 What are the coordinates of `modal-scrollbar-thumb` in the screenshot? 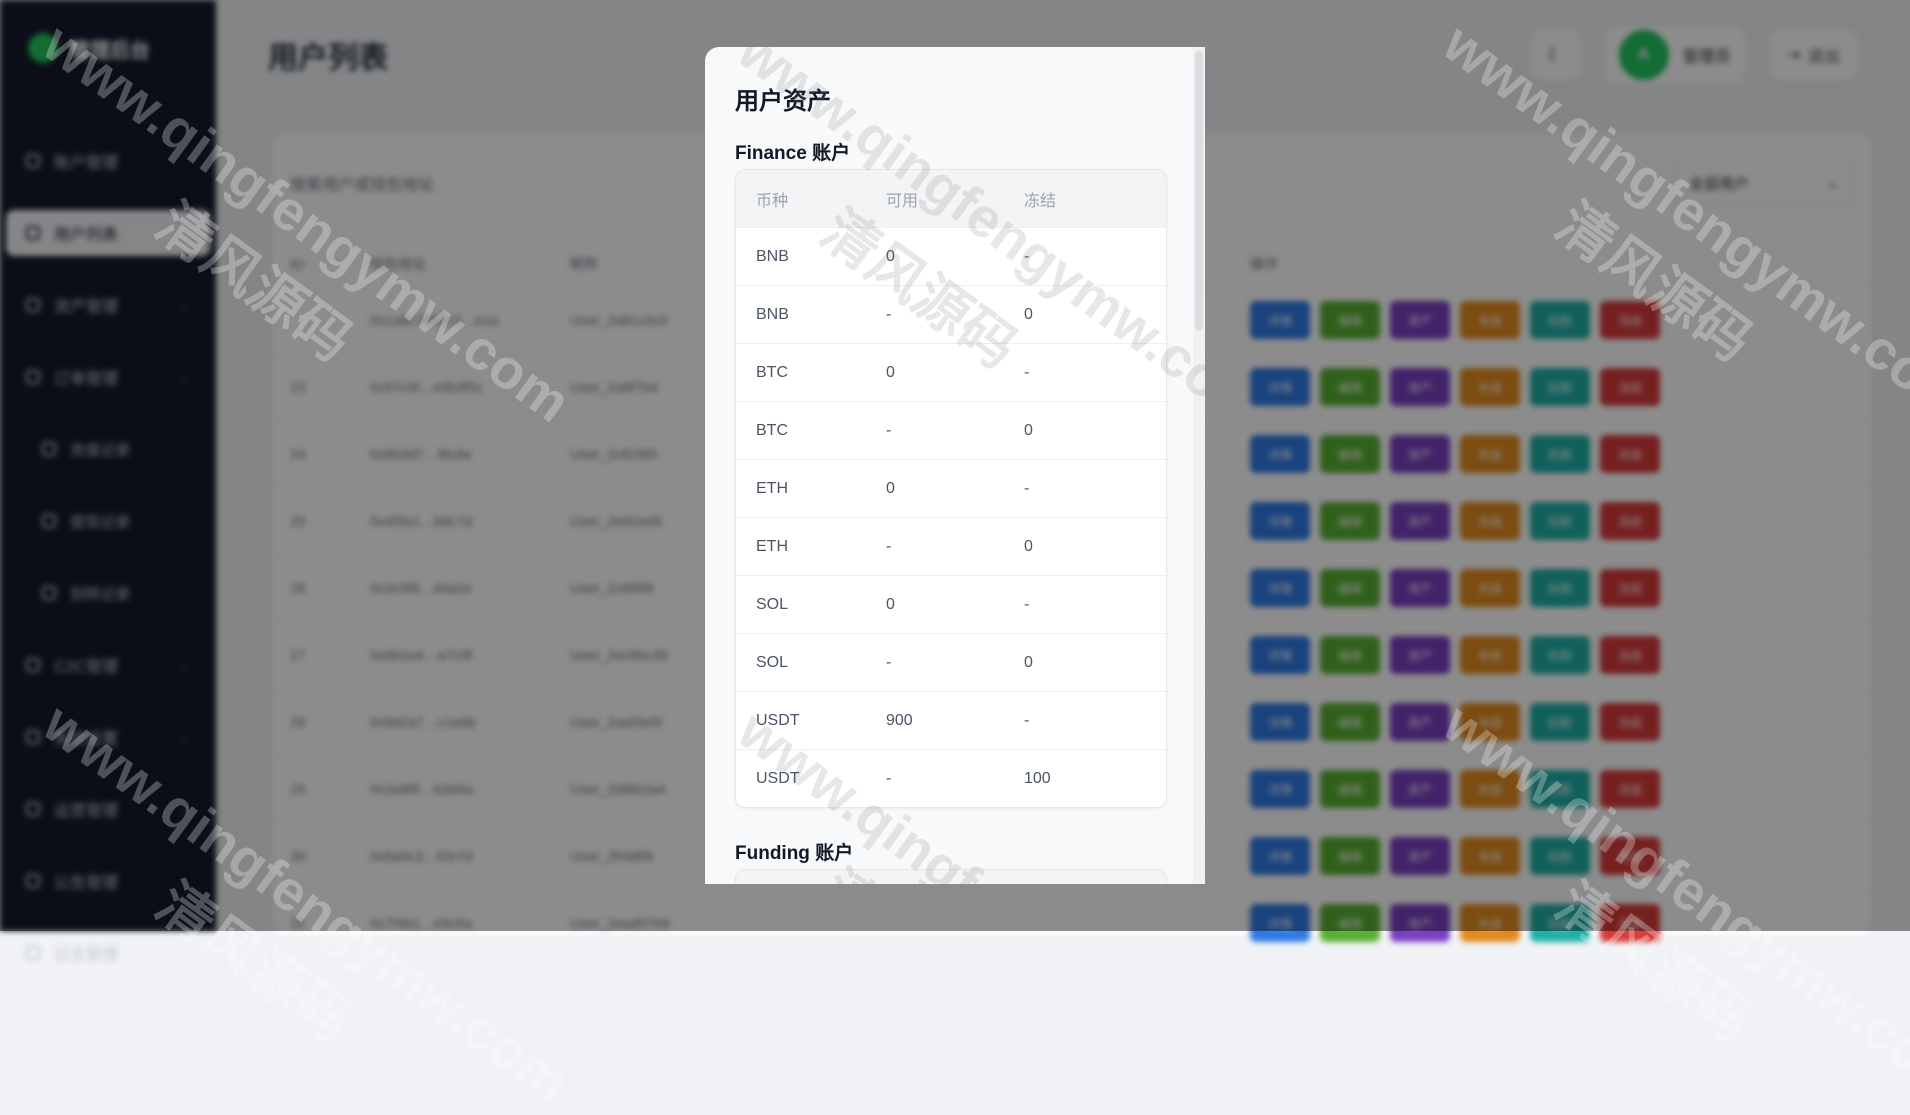 It's located at (1199, 191).